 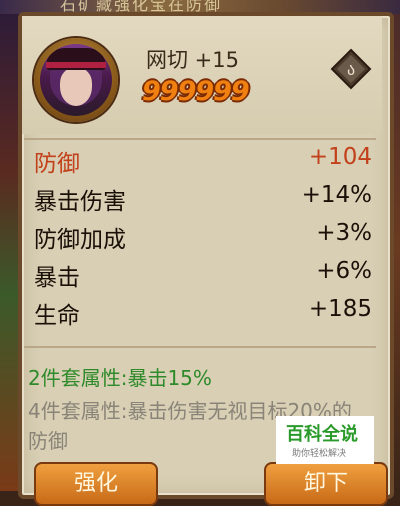 I want to click on watermark-logo: 百科全说 助你轻松解决, so click(x=325, y=440).